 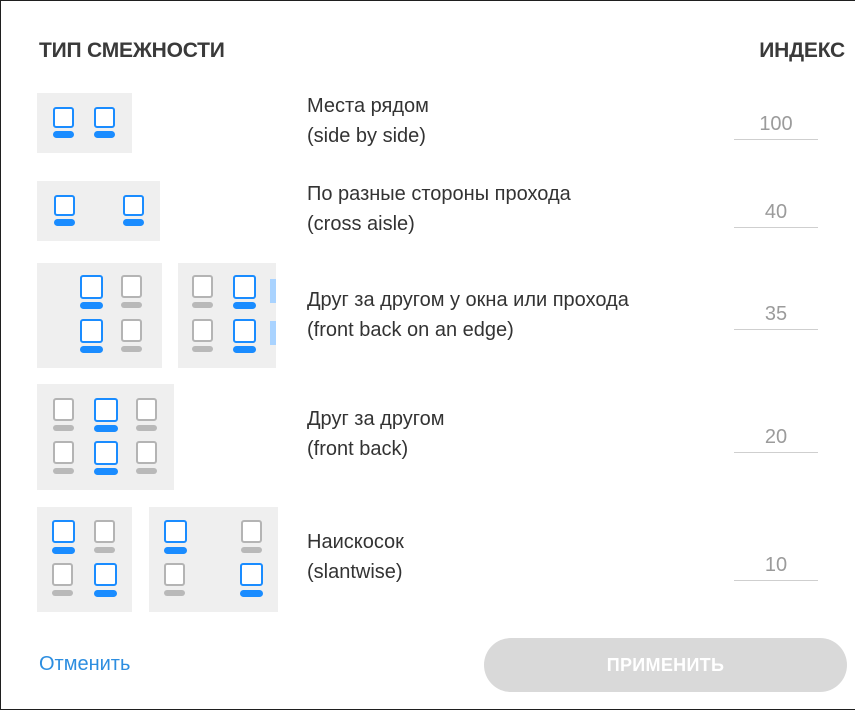 I want to click on index-input: 35, so click(x=776, y=314).